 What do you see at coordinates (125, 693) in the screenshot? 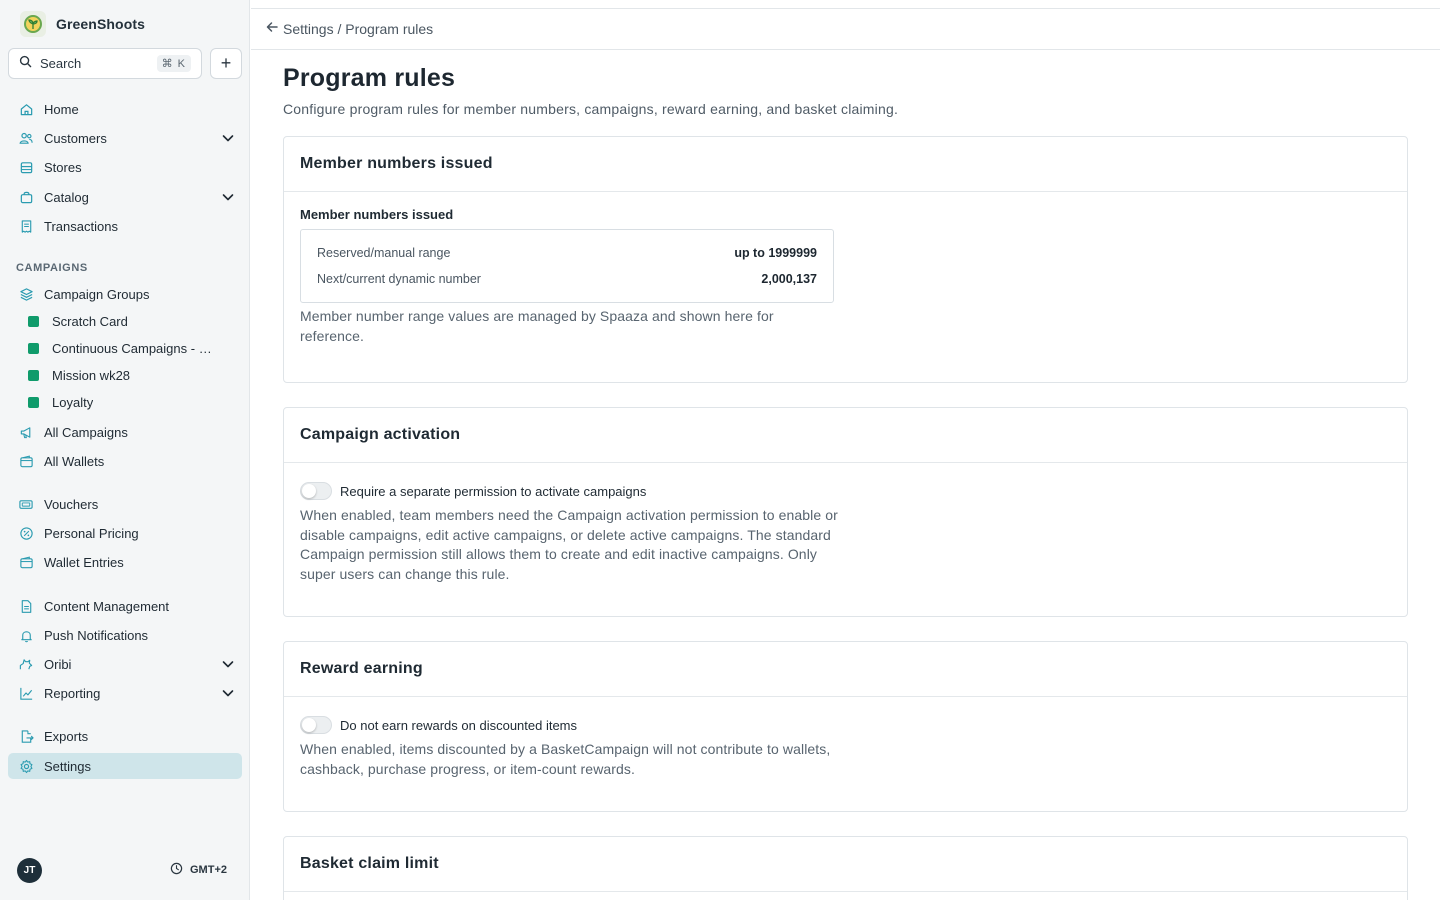
I see `sidebar-item-reporting: Reporting` at bounding box center [125, 693].